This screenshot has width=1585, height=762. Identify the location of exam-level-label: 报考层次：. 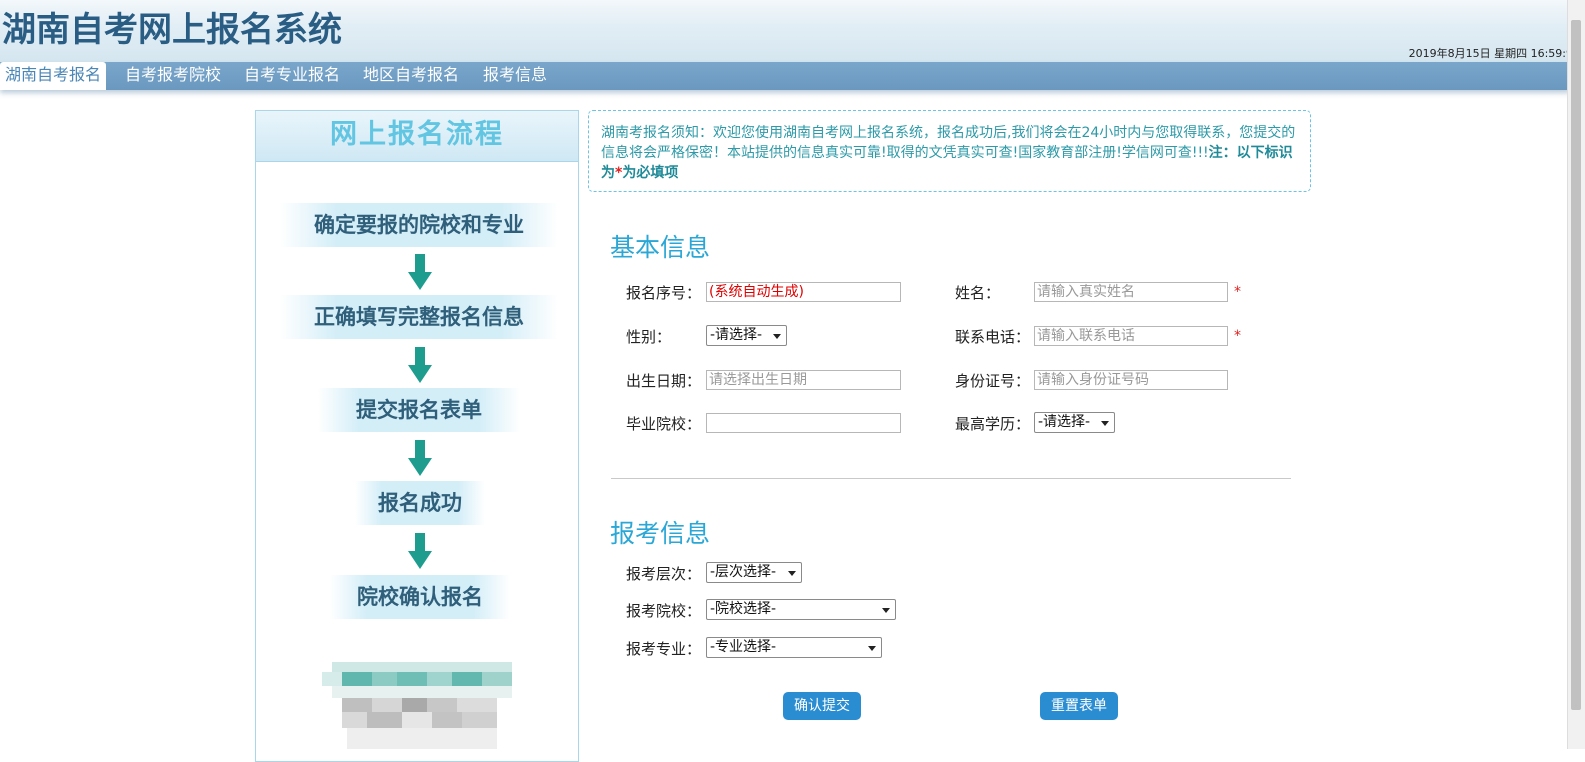
(664, 574).